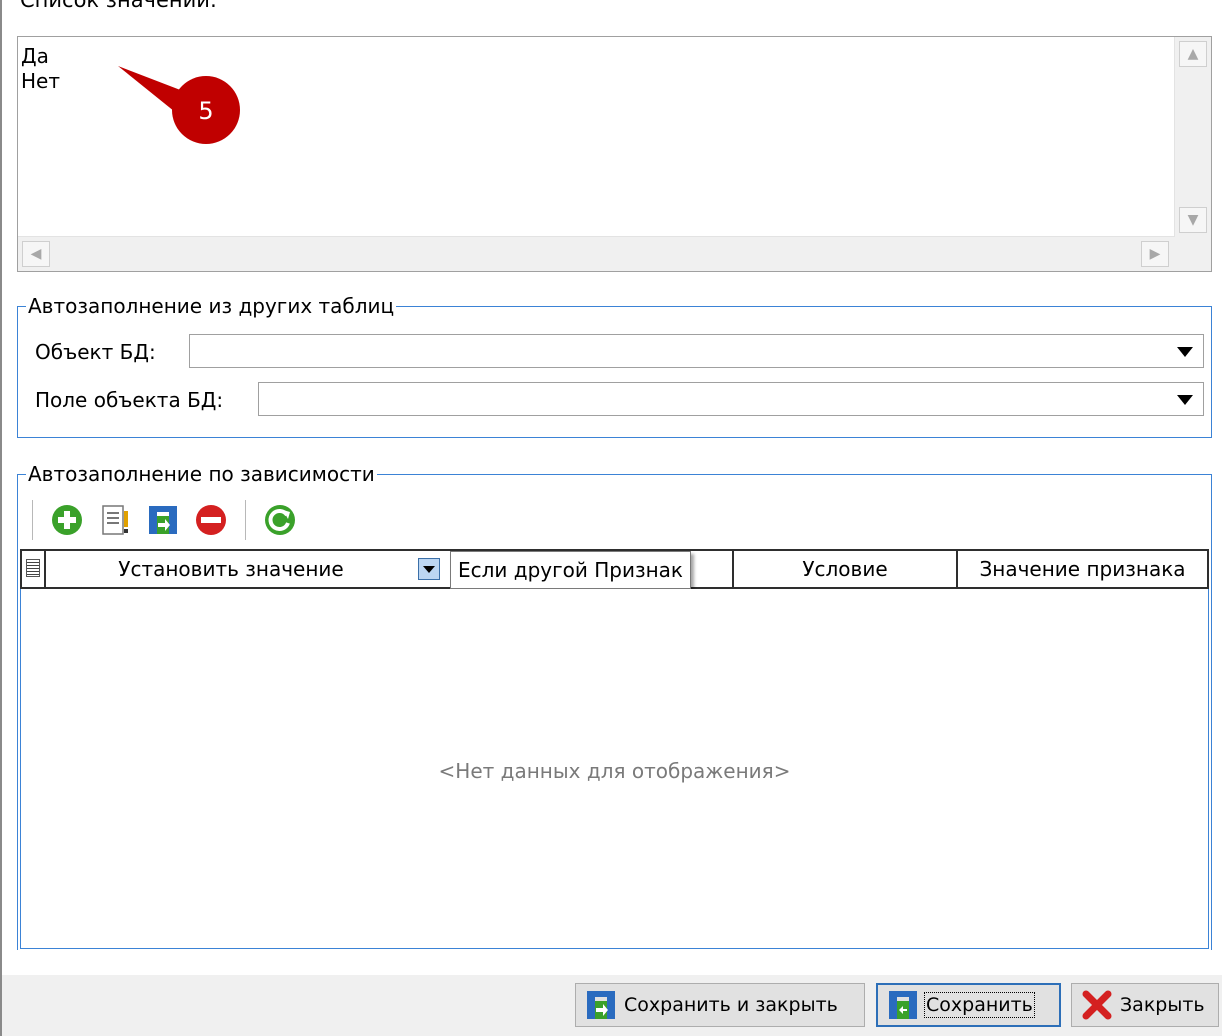  What do you see at coordinates (205, 111) in the screenshot?
I see `annotation-number: 5` at bounding box center [205, 111].